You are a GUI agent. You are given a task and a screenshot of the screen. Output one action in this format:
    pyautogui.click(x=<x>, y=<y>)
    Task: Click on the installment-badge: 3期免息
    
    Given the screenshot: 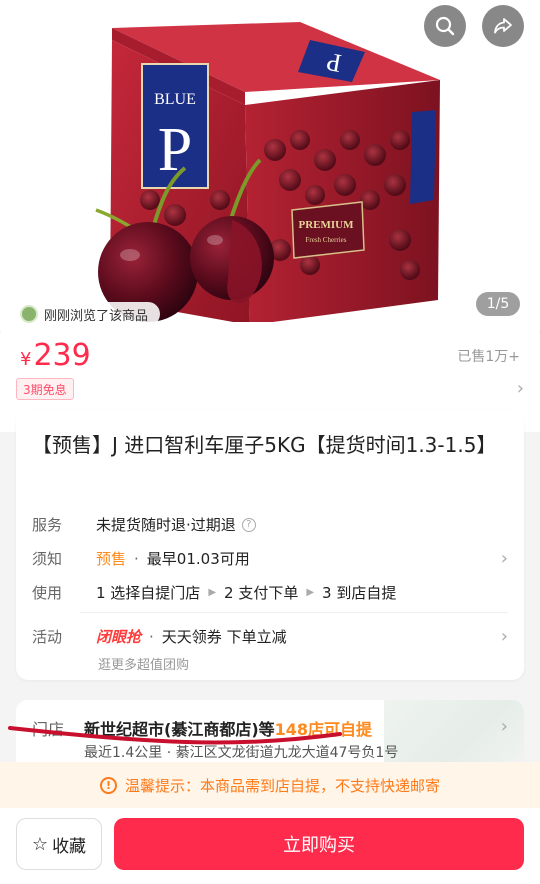 What is the action you would take?
    pyautogui.click(x=45, y=389)
    